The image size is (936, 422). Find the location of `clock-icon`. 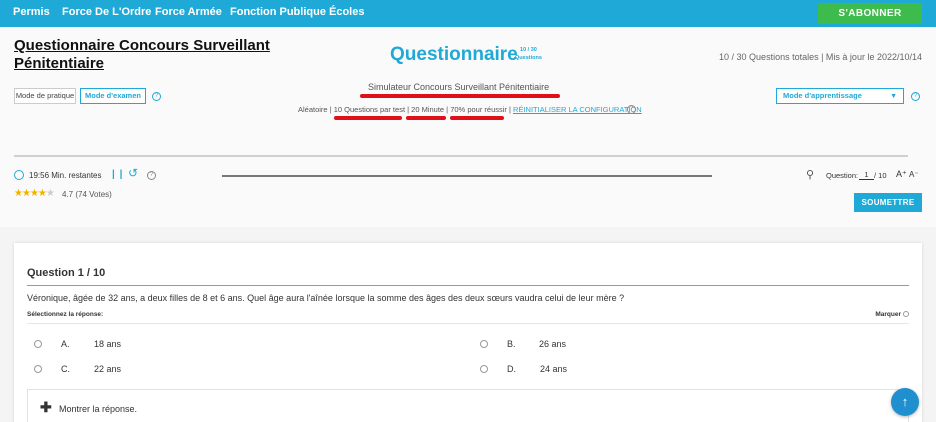

clock-icon is located at coordinates (19, 175).